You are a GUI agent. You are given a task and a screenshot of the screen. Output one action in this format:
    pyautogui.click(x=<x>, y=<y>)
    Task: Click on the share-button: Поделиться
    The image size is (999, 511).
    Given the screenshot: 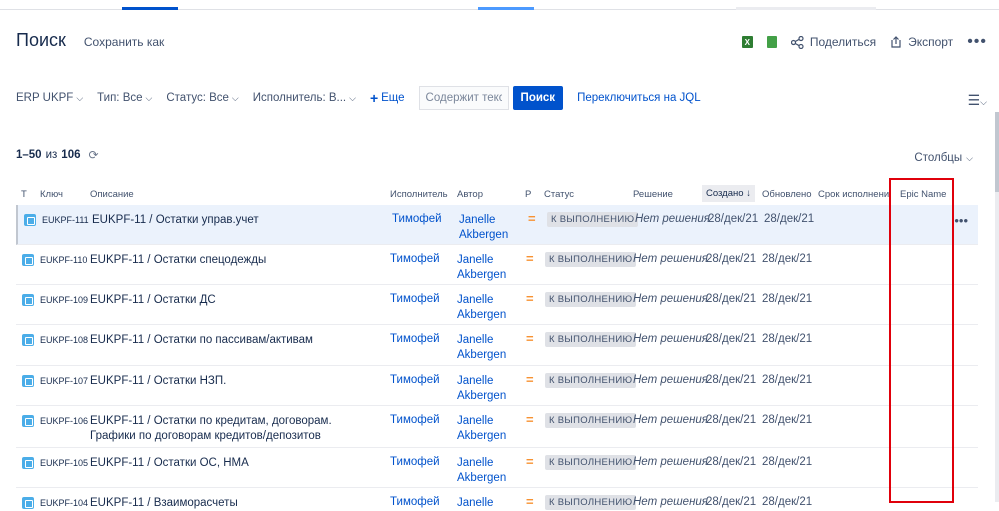 What is the action you would take?
    pyautogui.click(x=833, y=42)
    